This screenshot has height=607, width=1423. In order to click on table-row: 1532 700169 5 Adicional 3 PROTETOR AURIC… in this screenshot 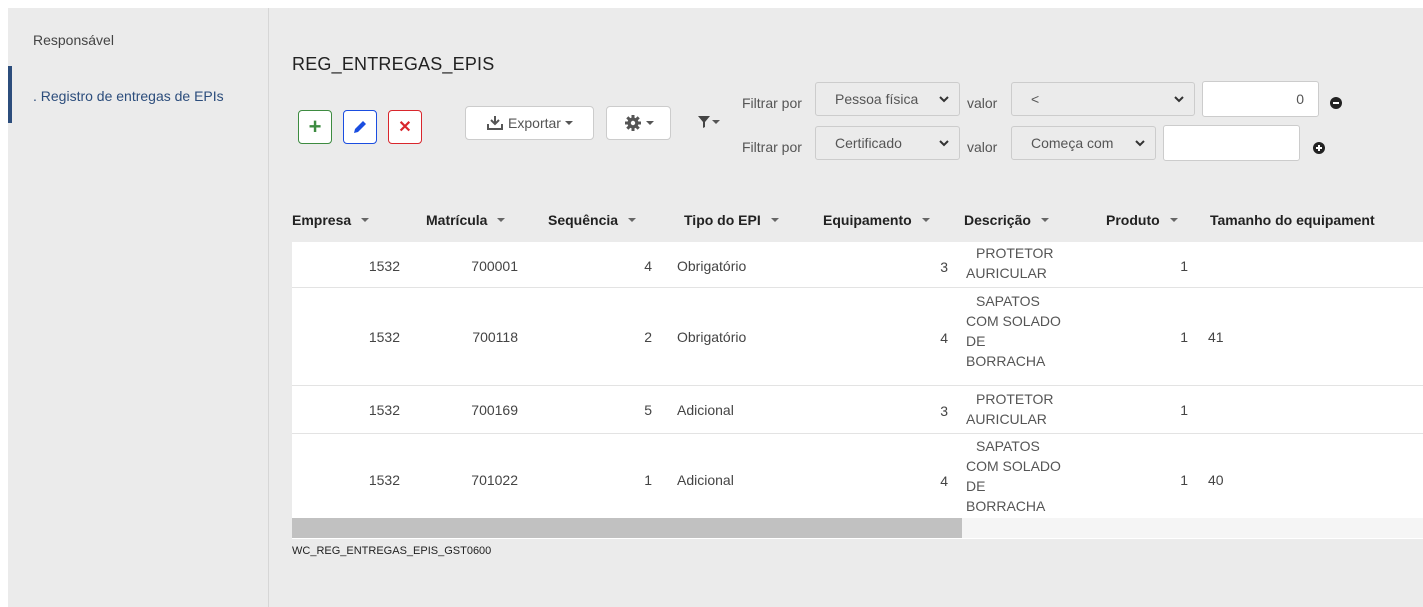, I will do `click(857, 410)`.